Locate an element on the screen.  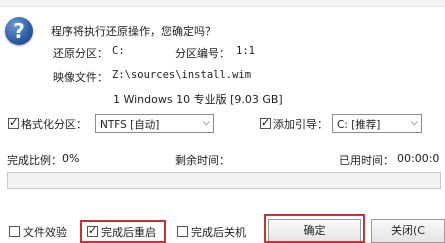
ratio-label: 完成比例： is located at coordinates (34, 160).